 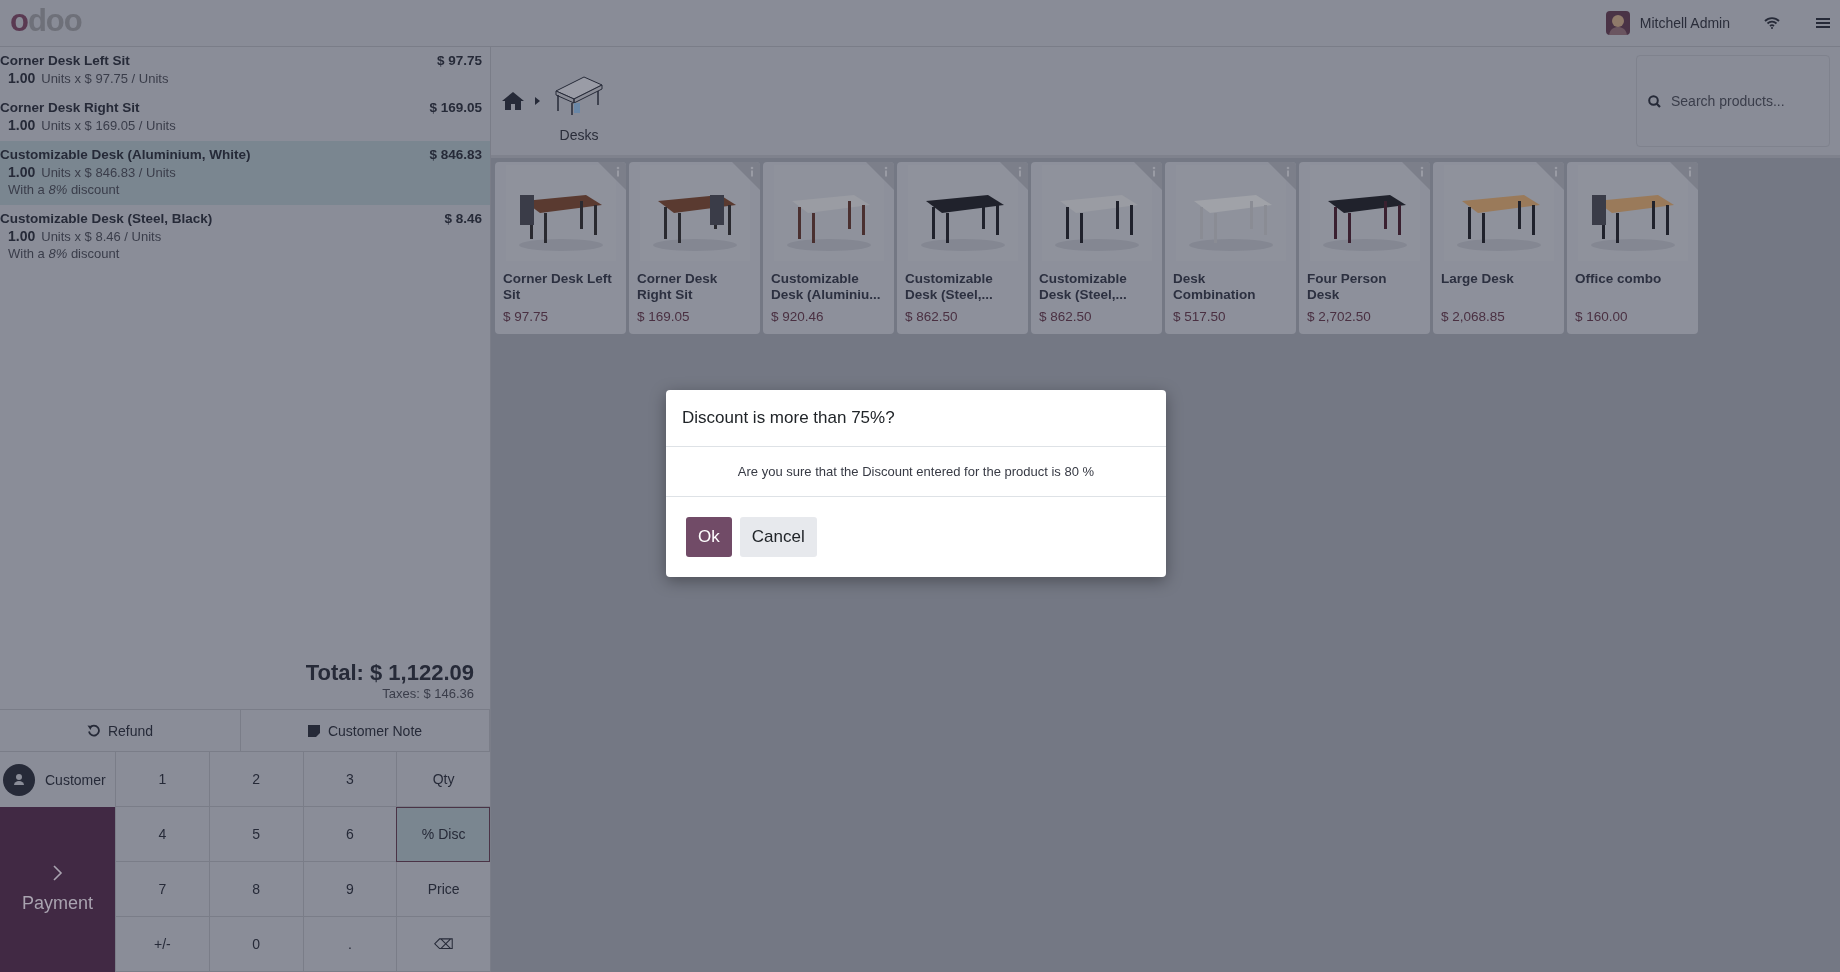 What do you see at coordinates (162, 779) in the screenshot?
I see `numpad-key: 1` at bounding box center [162, 779].